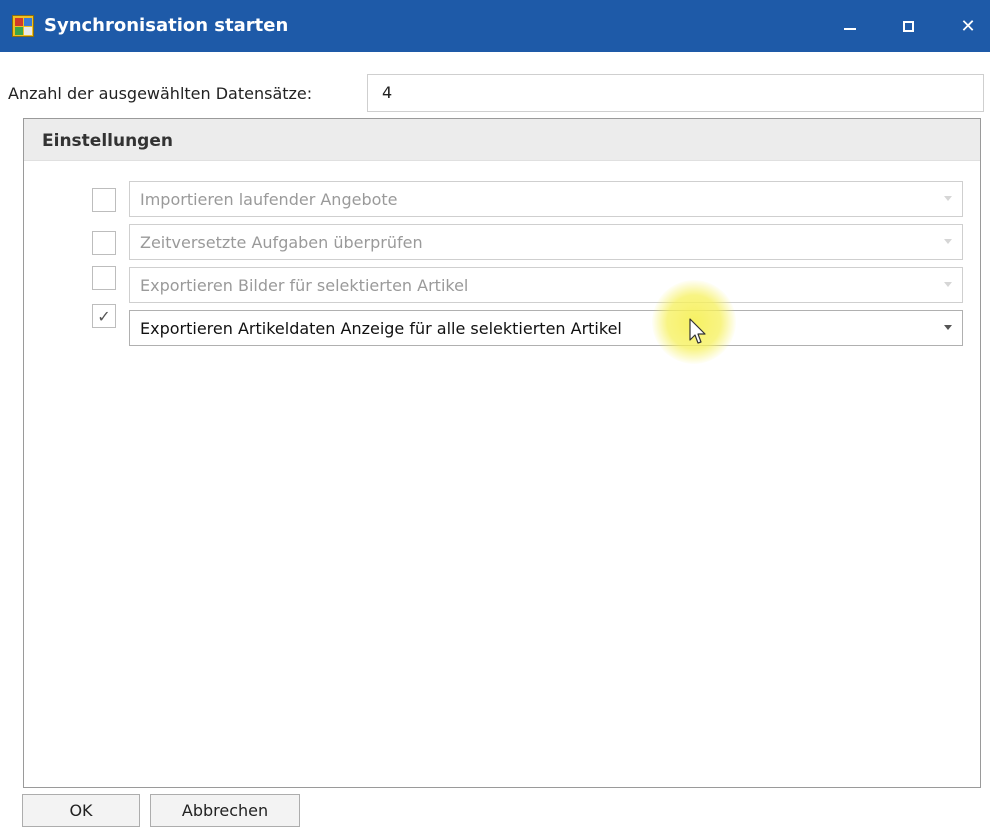 The width and height of the screenshot is (990, 827). What do you see at coordinates (104, 243) in the screenshot?
I see `option-checkbox-check-tasks` at bounding box center [104, 243].